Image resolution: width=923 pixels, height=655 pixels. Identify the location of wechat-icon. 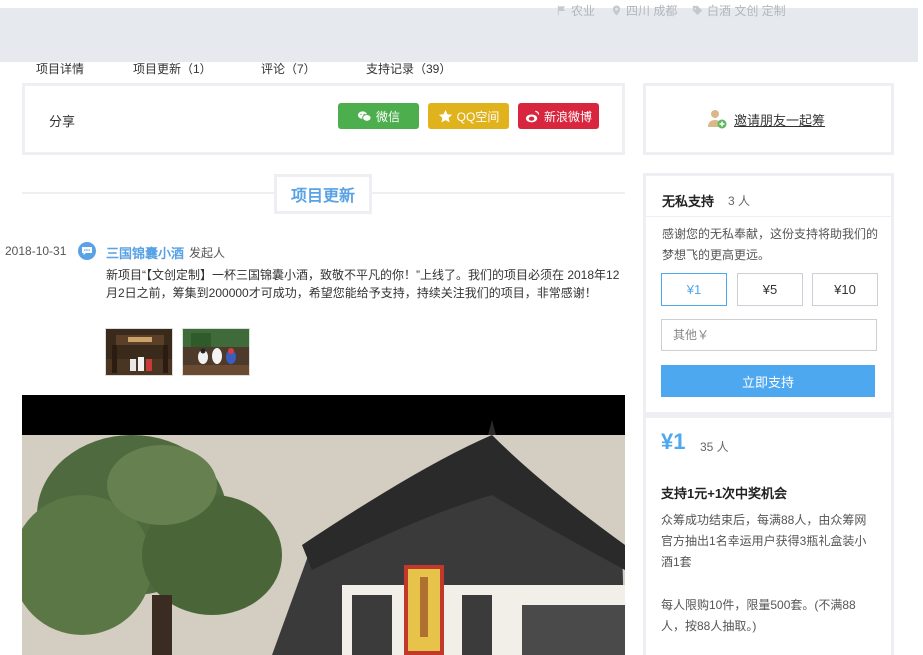
(364, 116).